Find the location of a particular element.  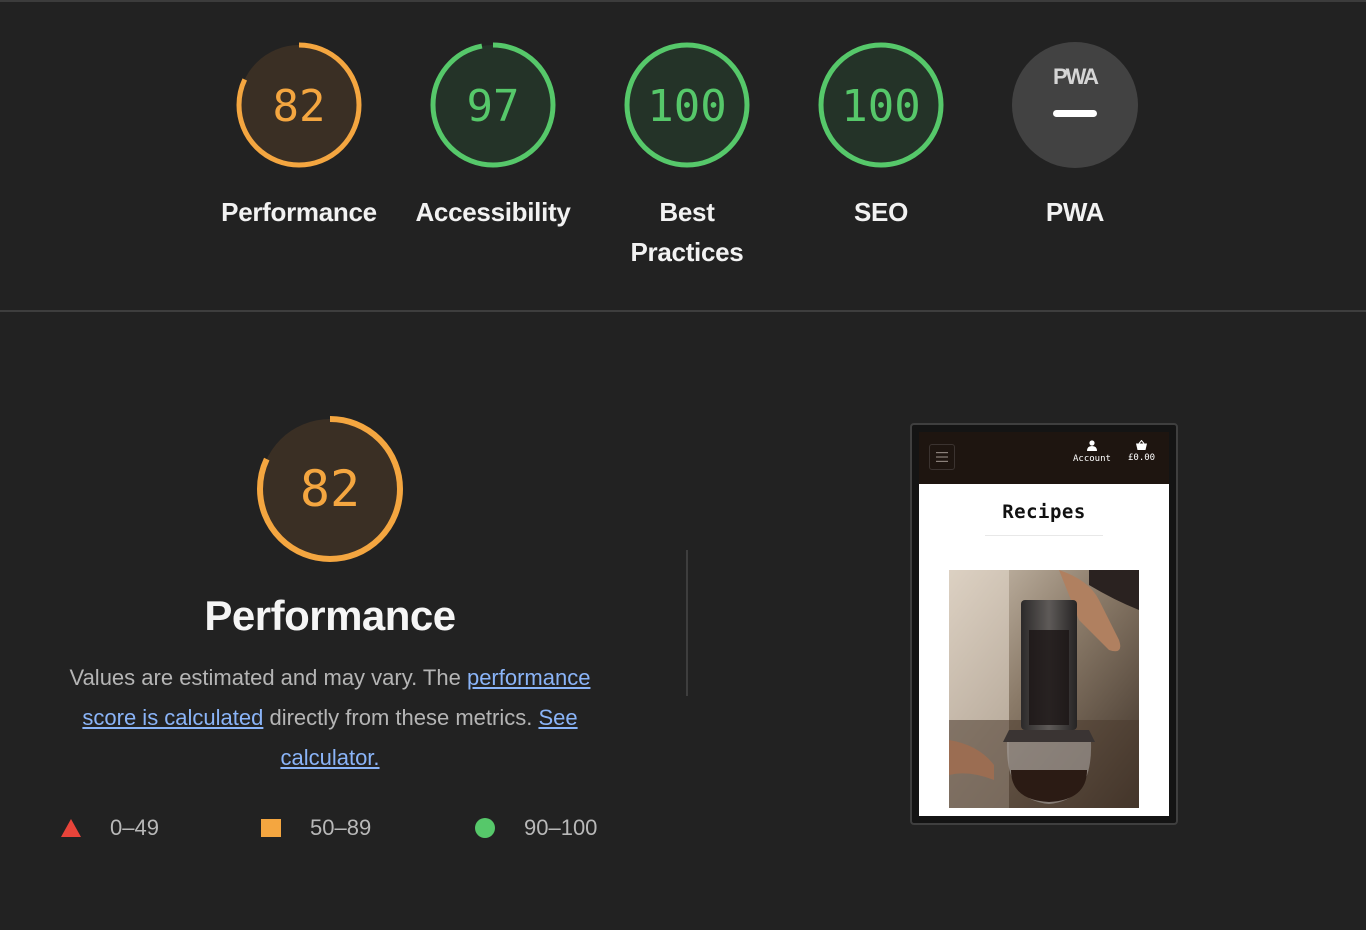

nav-account: Account is located at coordinates (1092, 452).